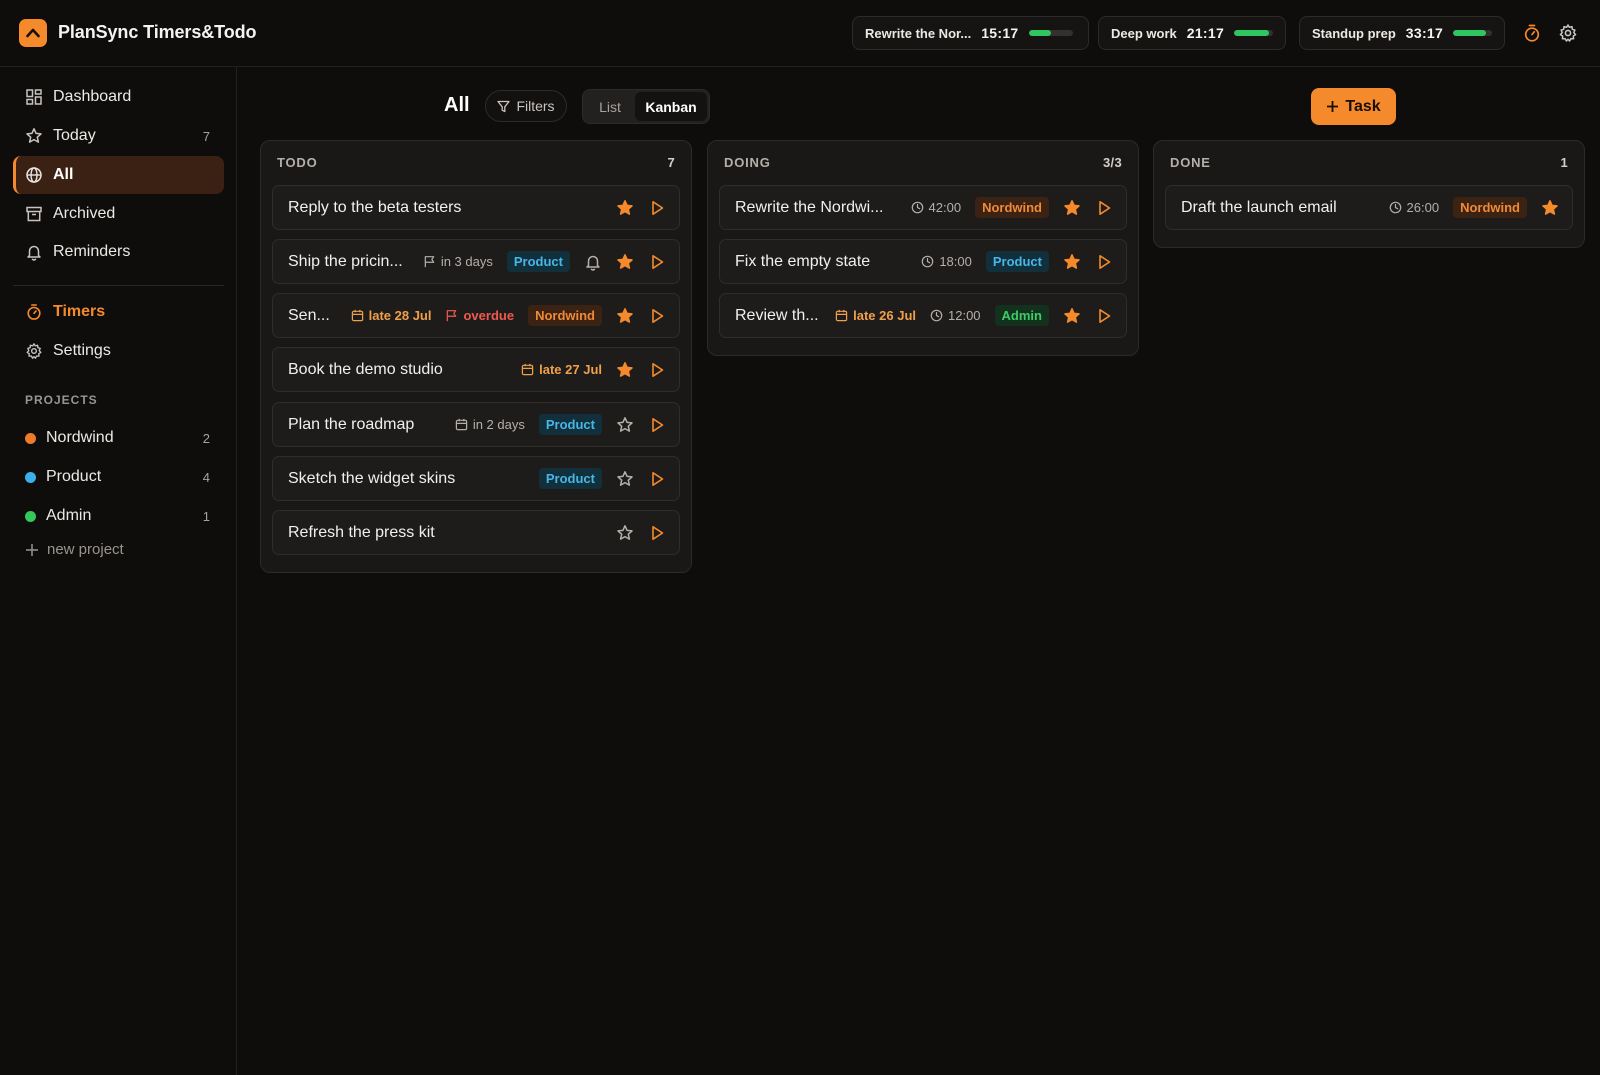  I want to click on timer-pill-0: Rewrite the Nor... 15:17, so click(970, 33).